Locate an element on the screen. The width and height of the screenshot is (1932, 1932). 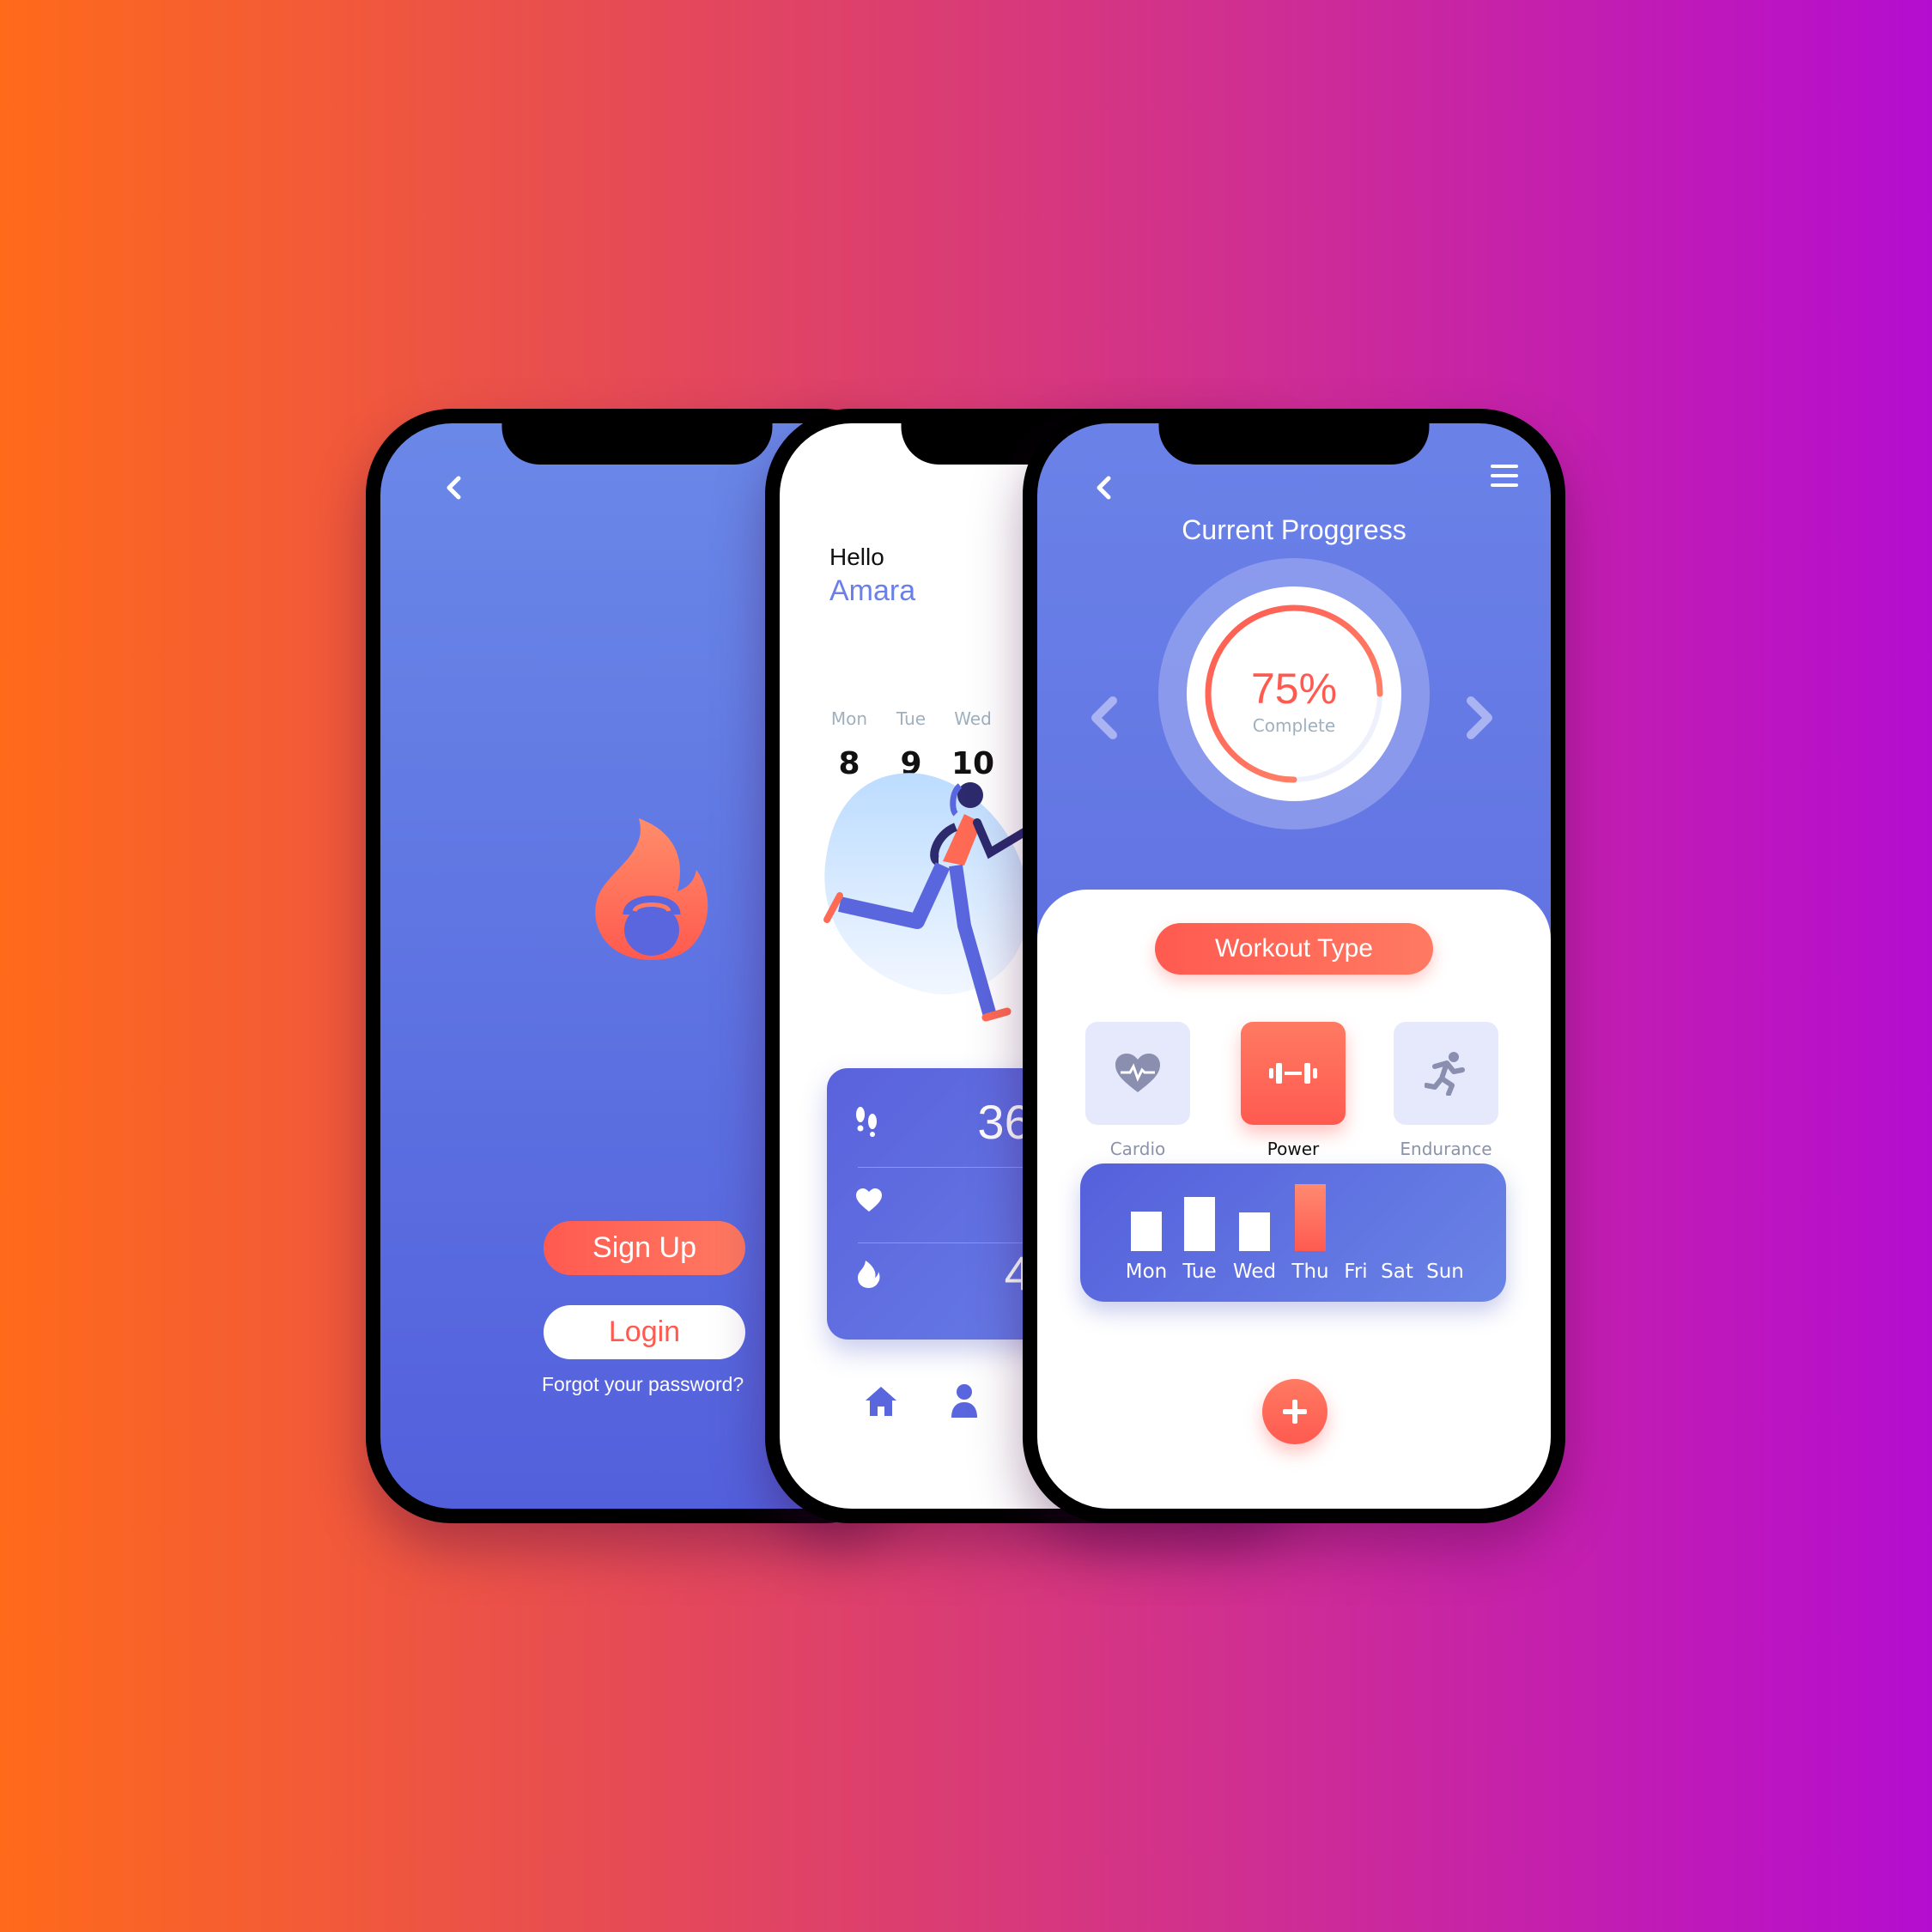
weekly-bar-chart: Mon Tue Wed Thu Fri Sat Sun is located at coordinates (1293, 1232).